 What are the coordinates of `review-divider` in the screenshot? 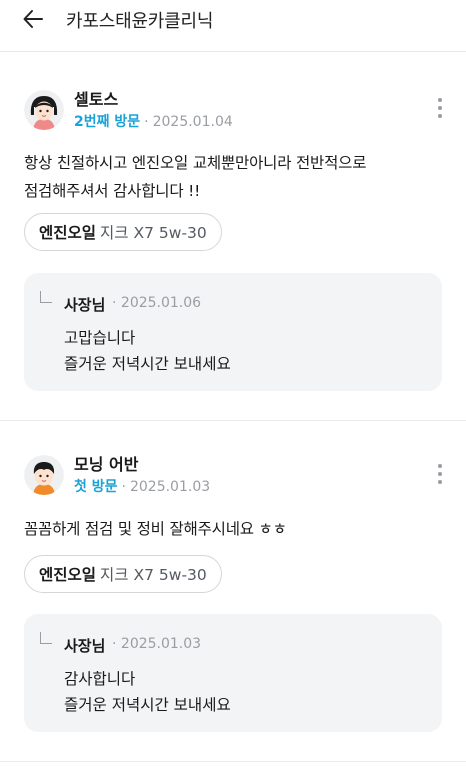 It's located at (233, 761).